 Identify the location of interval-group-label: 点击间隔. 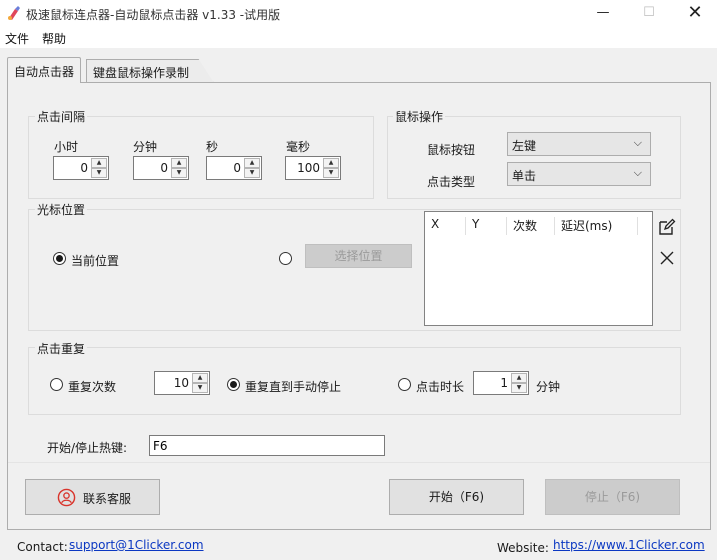
(61, 116).